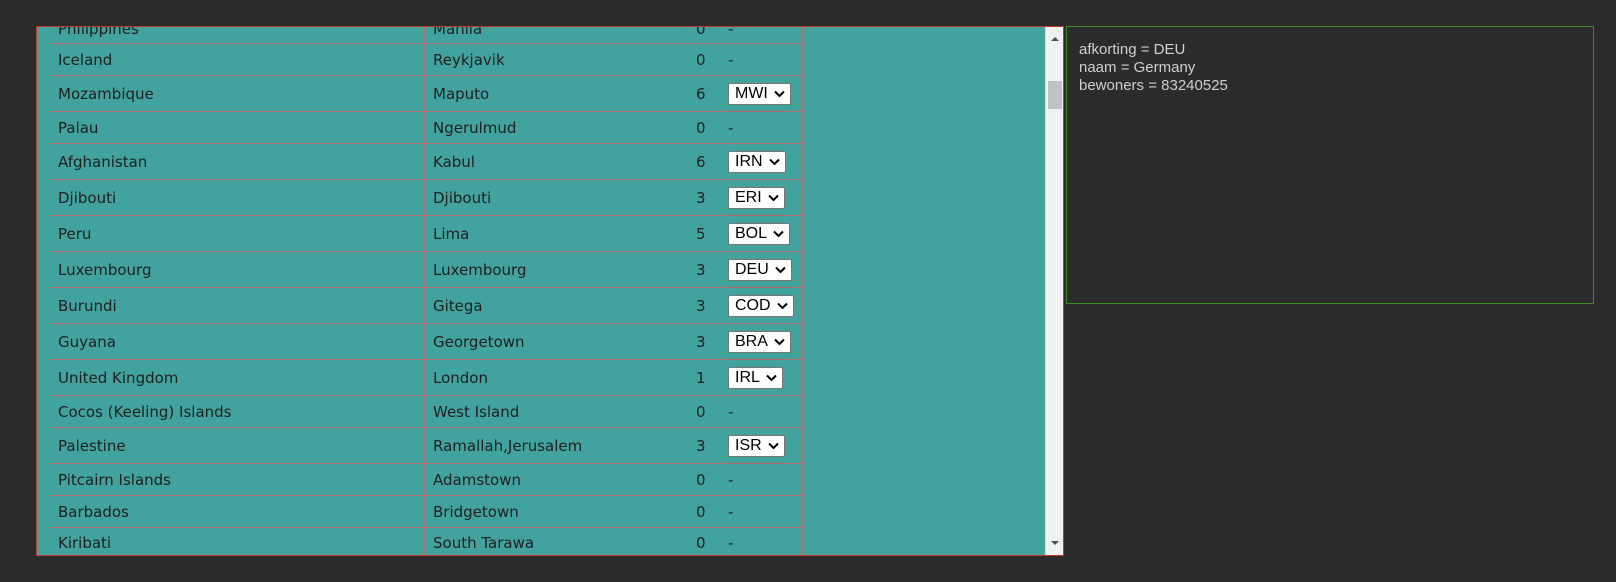  I want to click on capital-cell: Georgetown, so click(556, 341).